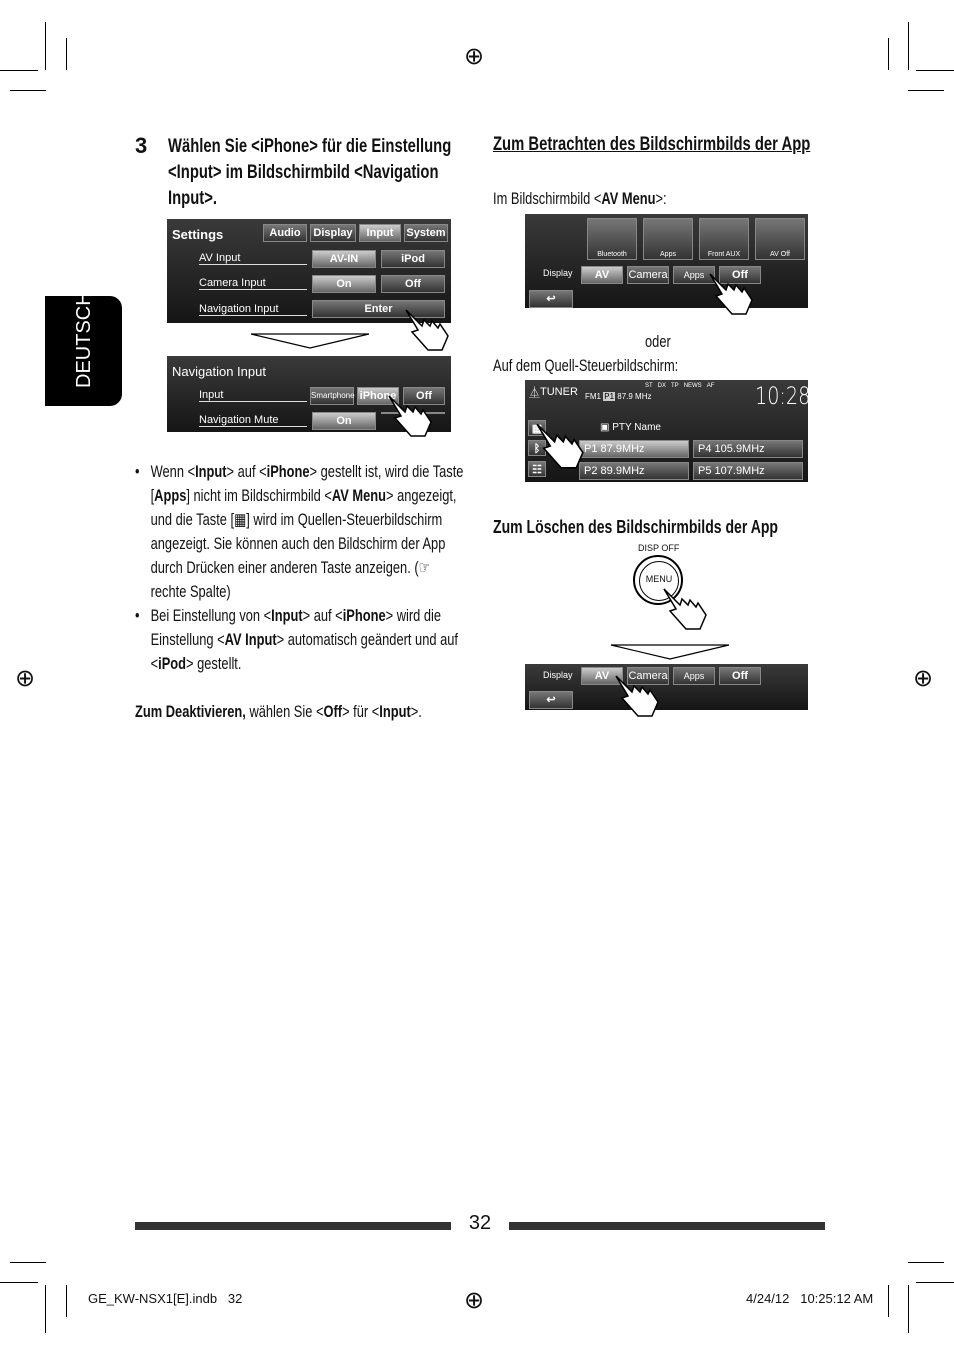 This screenshot has height=1354, width=954. I want to click on indicator-news: NEWS, so click(692, 386).